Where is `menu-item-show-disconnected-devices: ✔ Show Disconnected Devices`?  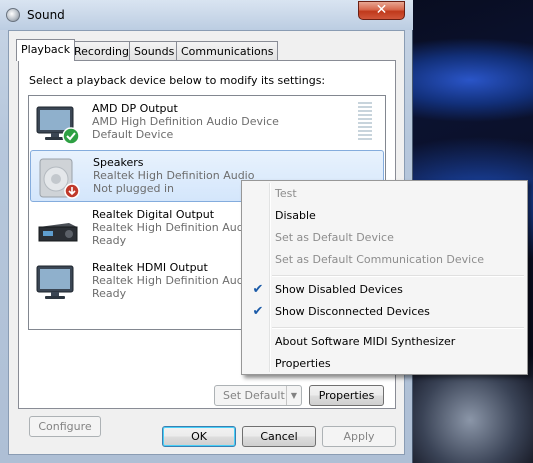
menu-item-show-disconnected-devices: ✔ Show Disconnected Devices is located at coordinates (384, 312).